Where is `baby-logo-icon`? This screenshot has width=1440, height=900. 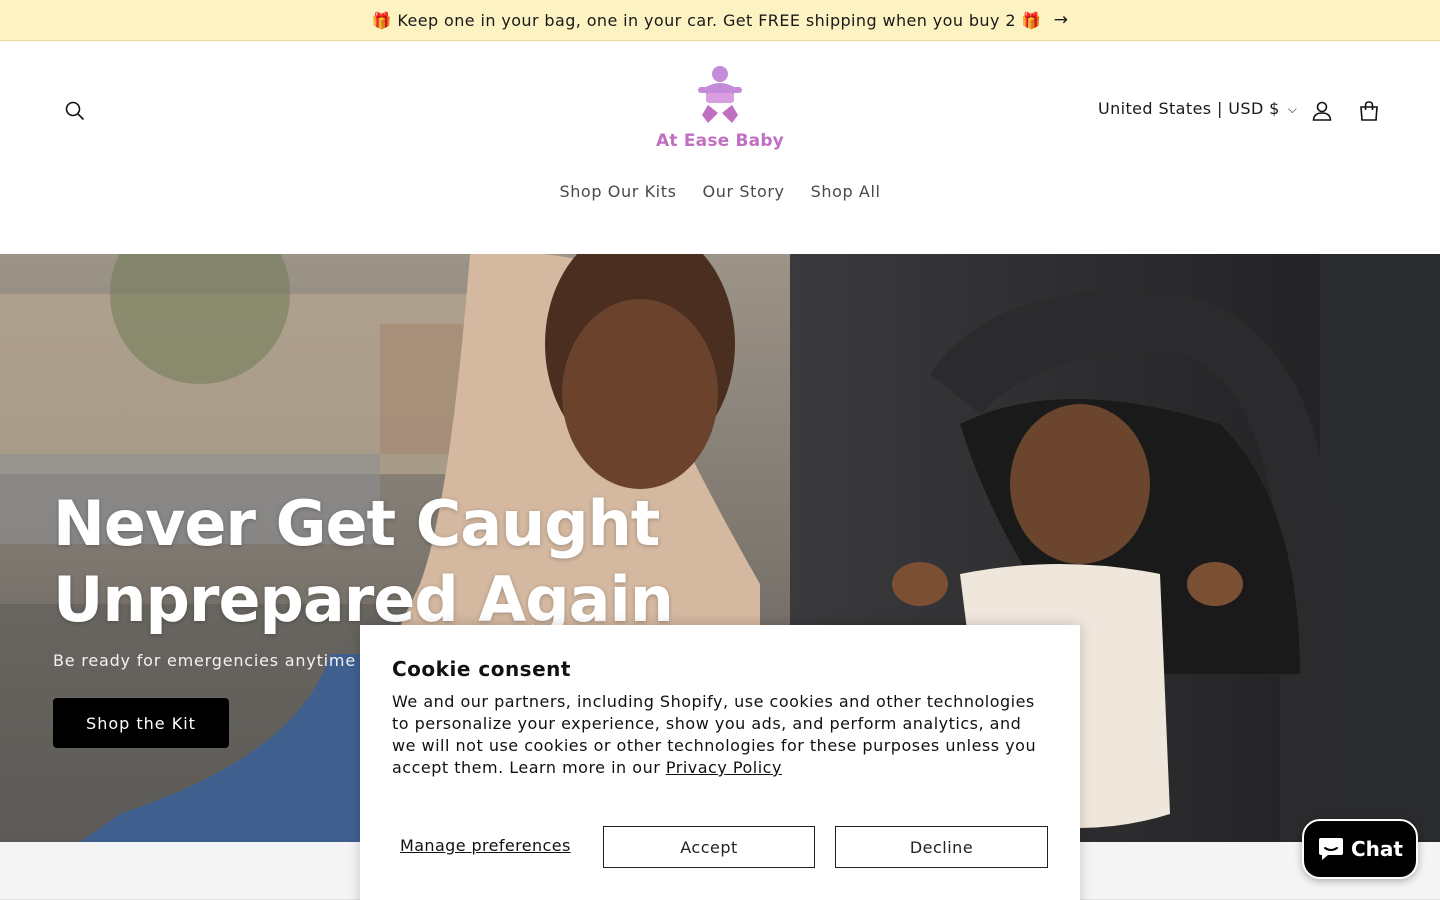
baby-logo-icon is located at coordinates (720, 94).